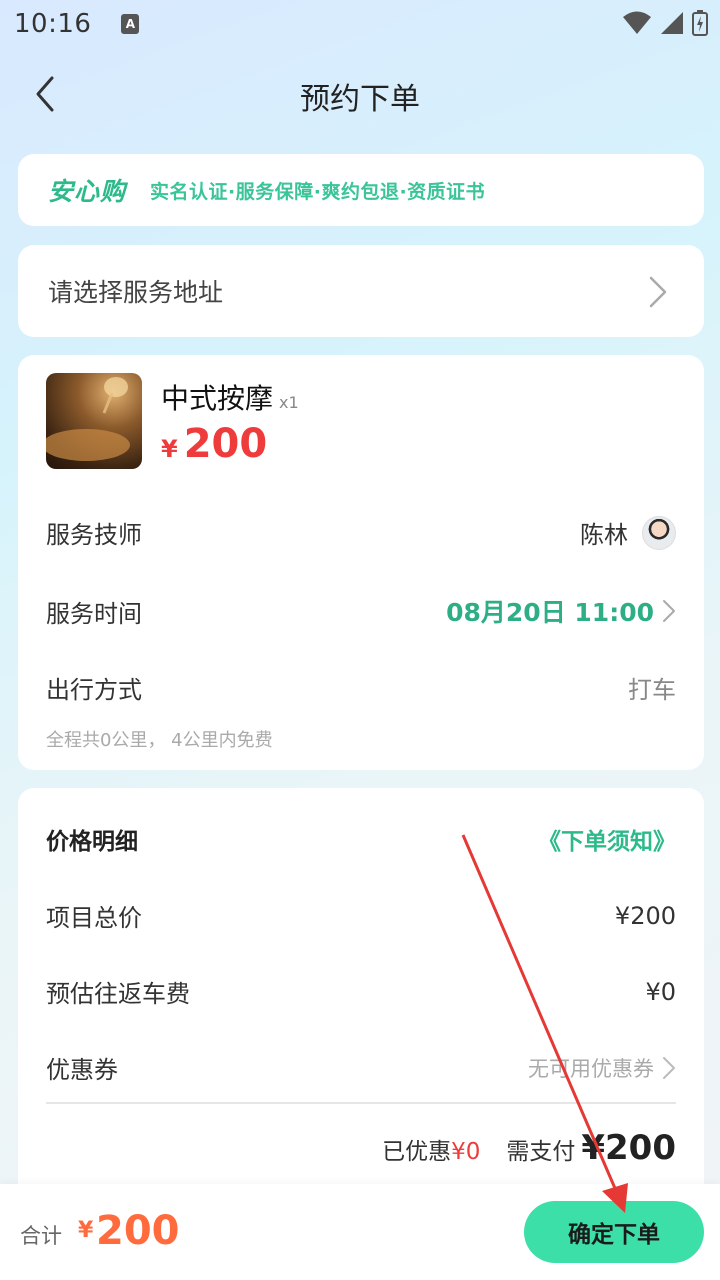 This screenshot has height=1280, width=720. What do you see at coordinates (541, 1152) in the screenshot?
I see `pay-label: 需支付` at bounding box center [541, 1152].